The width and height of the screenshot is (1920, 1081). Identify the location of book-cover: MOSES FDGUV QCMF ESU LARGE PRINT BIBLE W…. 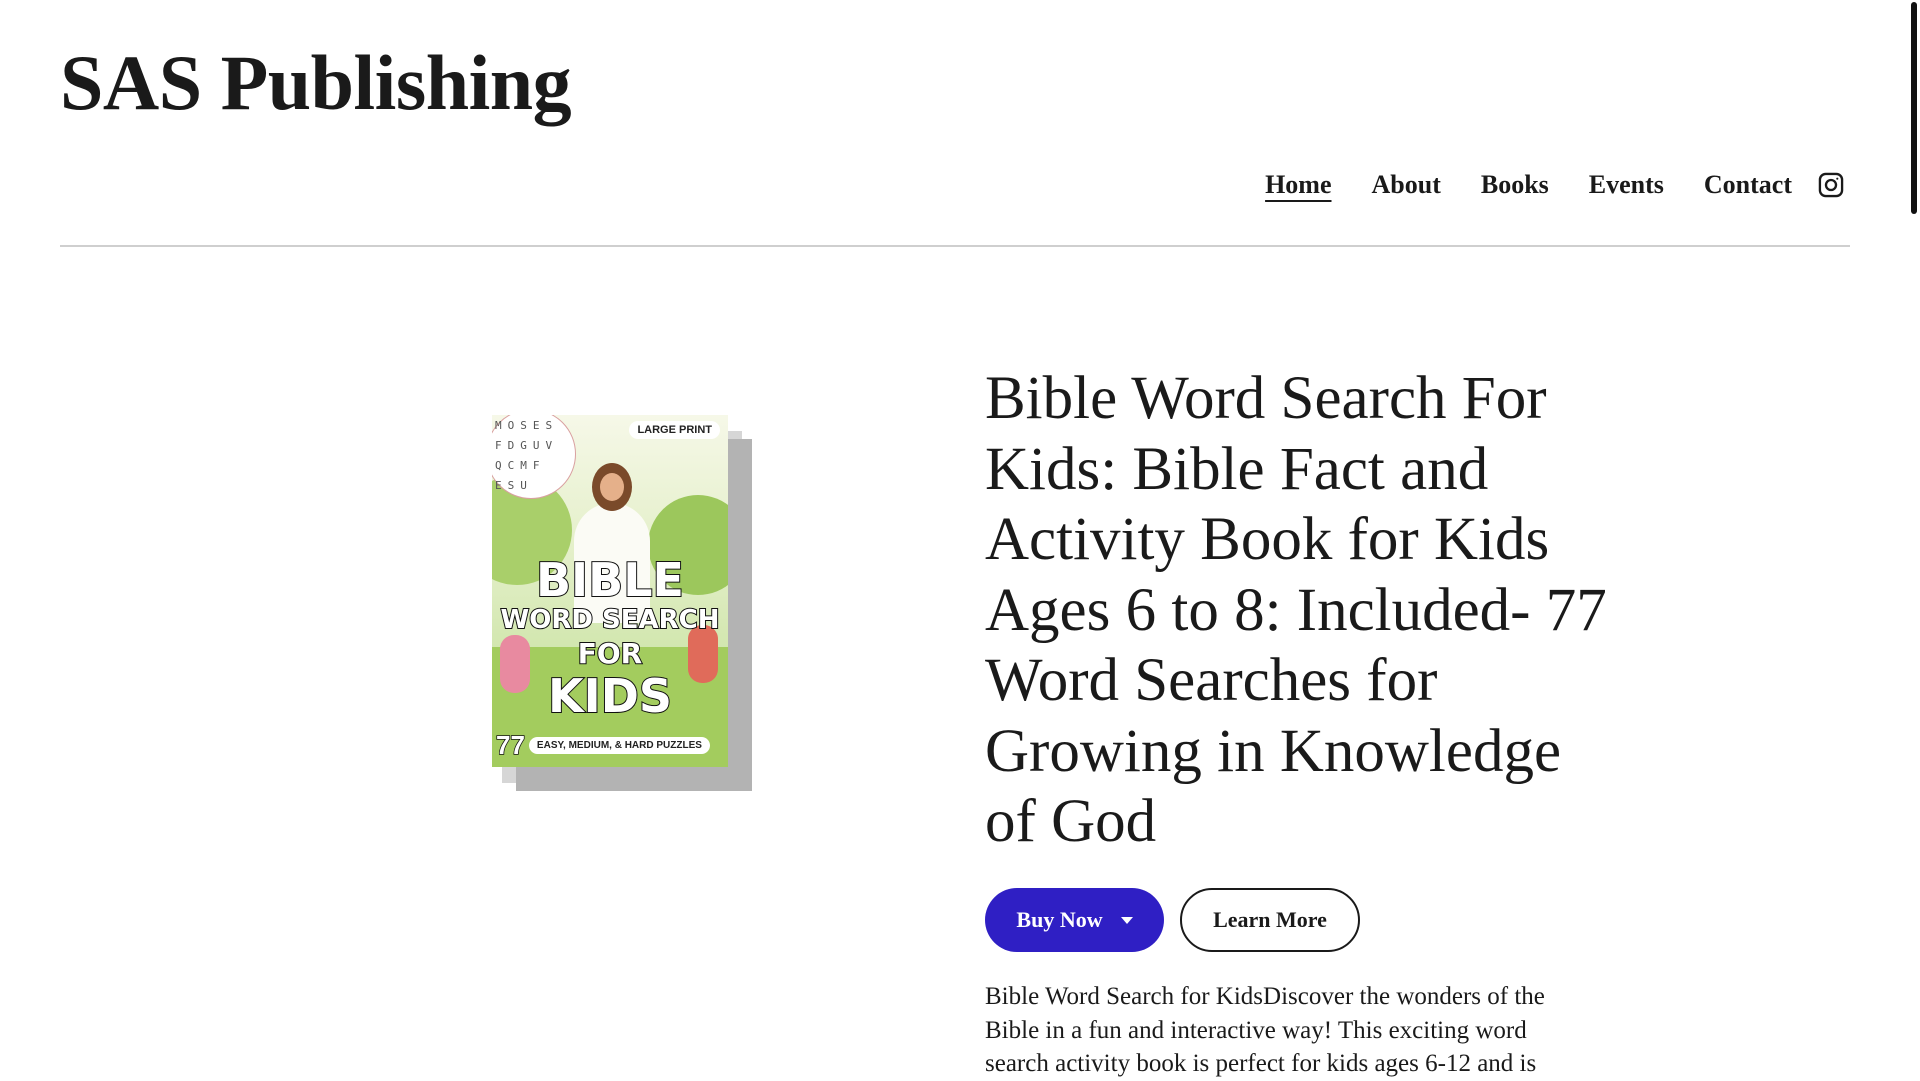
(622, 603).